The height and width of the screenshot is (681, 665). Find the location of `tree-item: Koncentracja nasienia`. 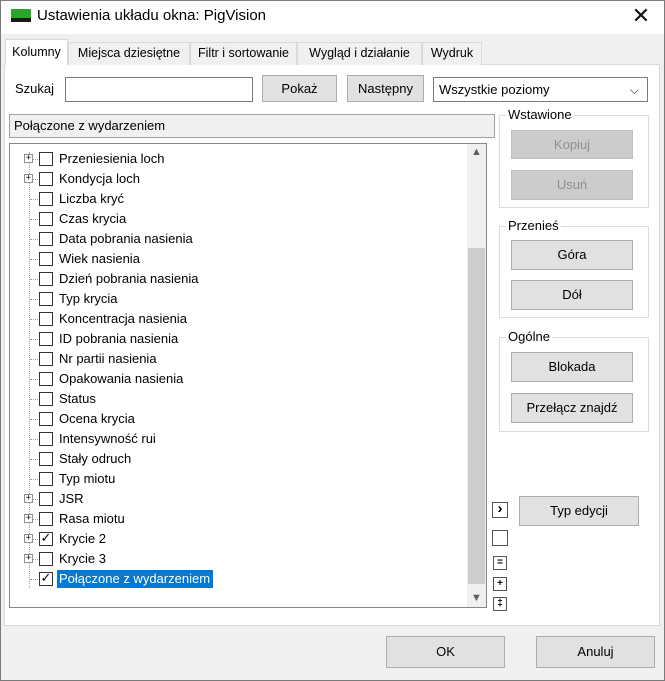

tree-item: Koncentracja nasienia is located at coordinates (237, 319).